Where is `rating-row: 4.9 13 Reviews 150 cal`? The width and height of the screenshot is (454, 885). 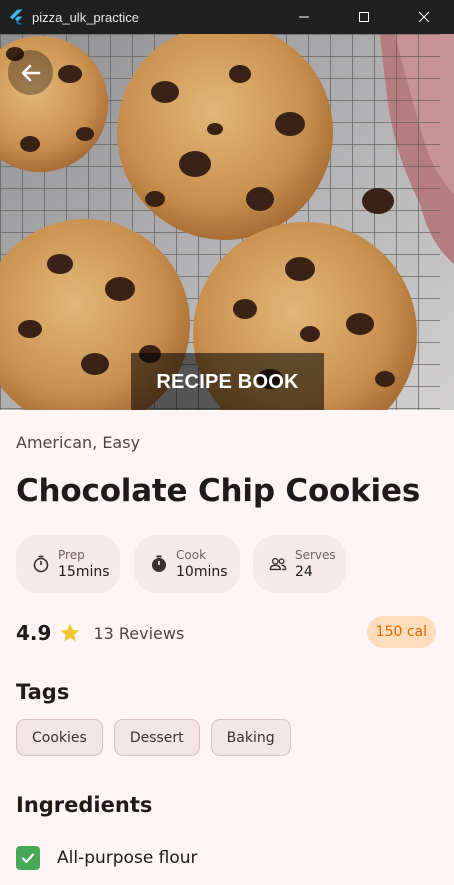
rating-row: 4.9 13 Reviews 150 cal is located at coordinates (226, 633).